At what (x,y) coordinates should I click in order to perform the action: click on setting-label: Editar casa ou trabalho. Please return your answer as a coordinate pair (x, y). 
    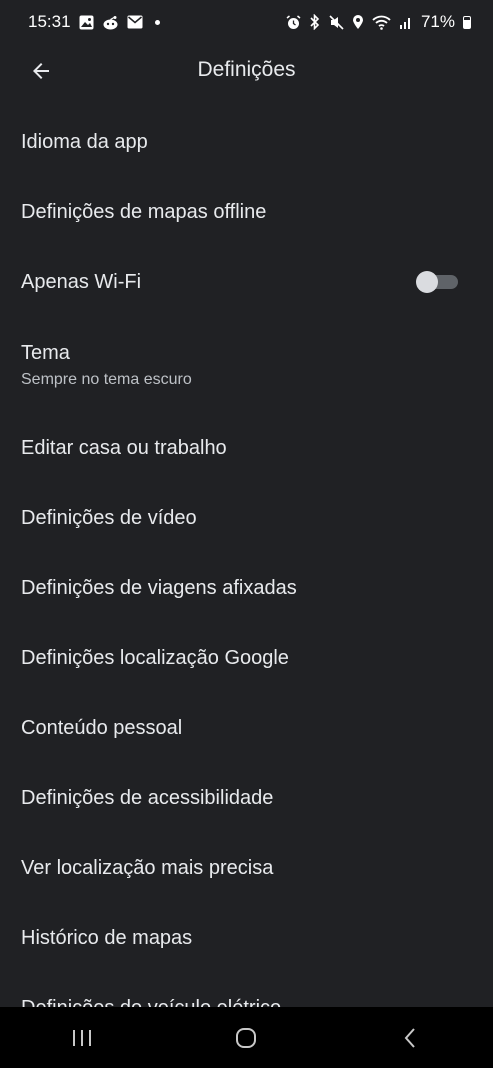
    Looking at the image, I should click on (124, 447).